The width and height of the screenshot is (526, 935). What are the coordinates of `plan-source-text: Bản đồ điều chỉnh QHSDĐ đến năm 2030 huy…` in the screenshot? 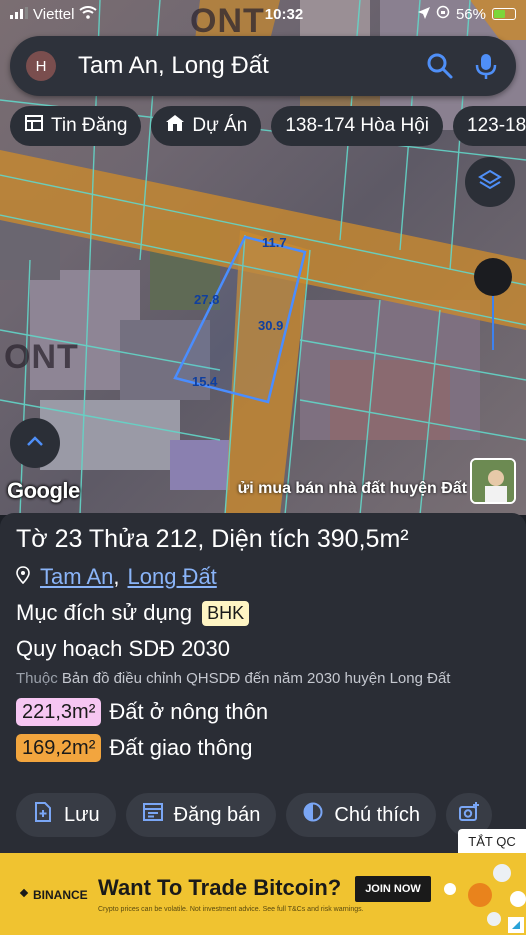 It's located at (256, 678).